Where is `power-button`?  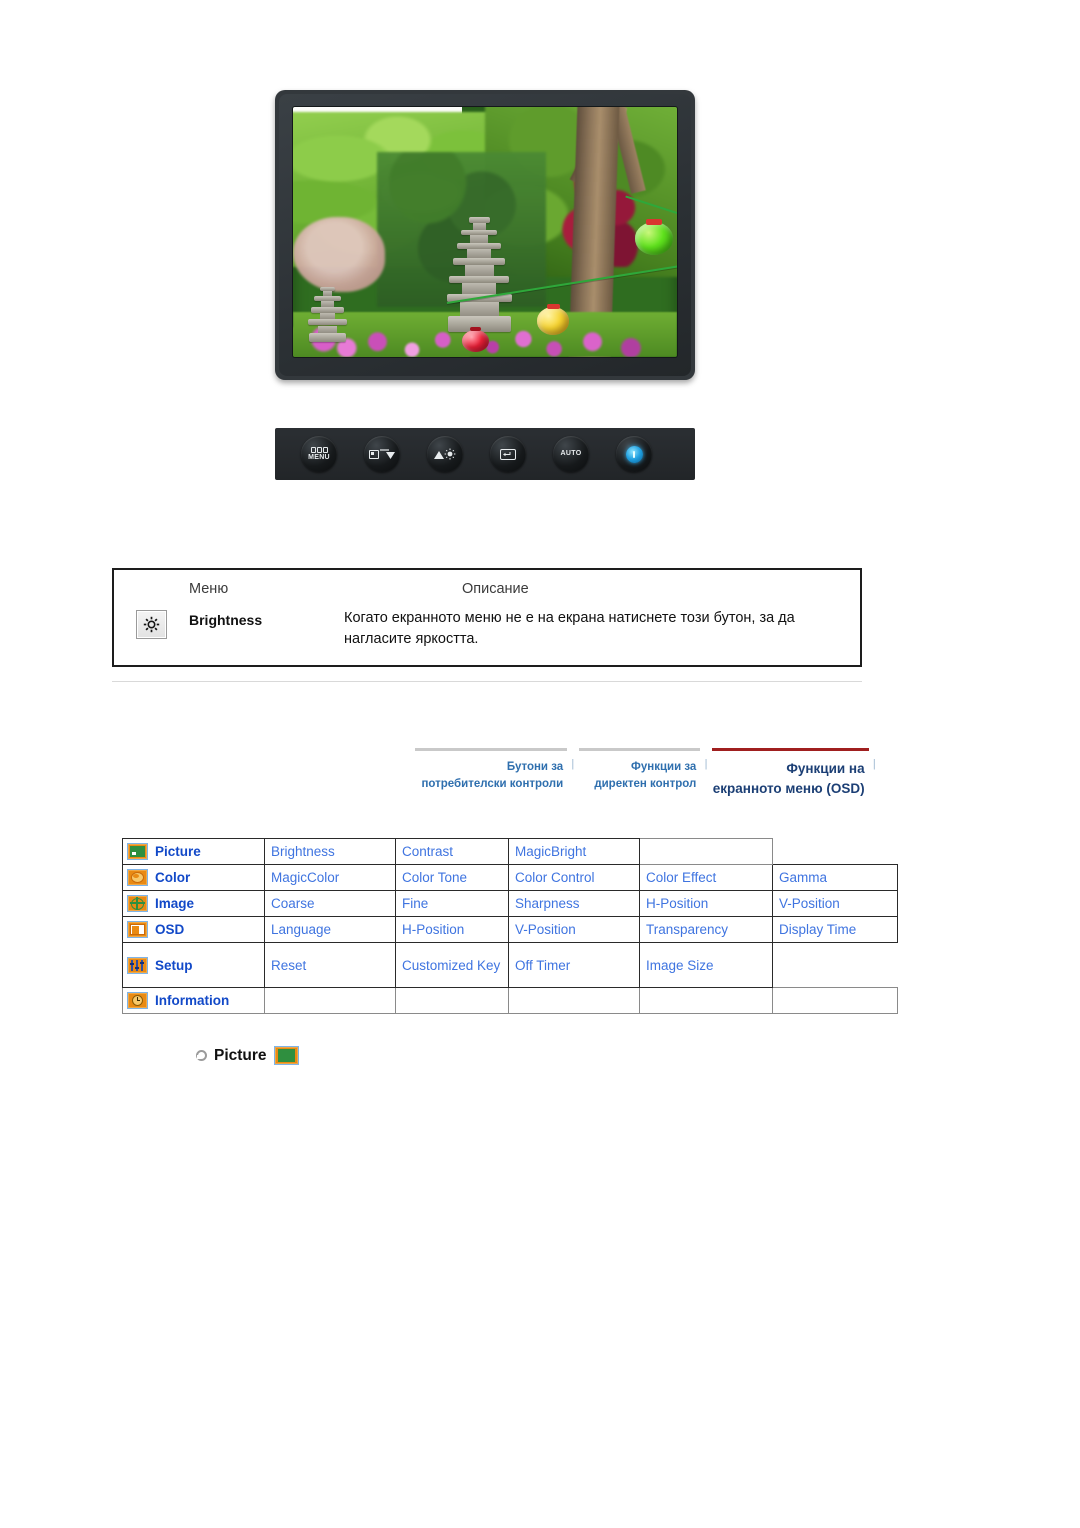
power-button is located at coordinates (634, 454).